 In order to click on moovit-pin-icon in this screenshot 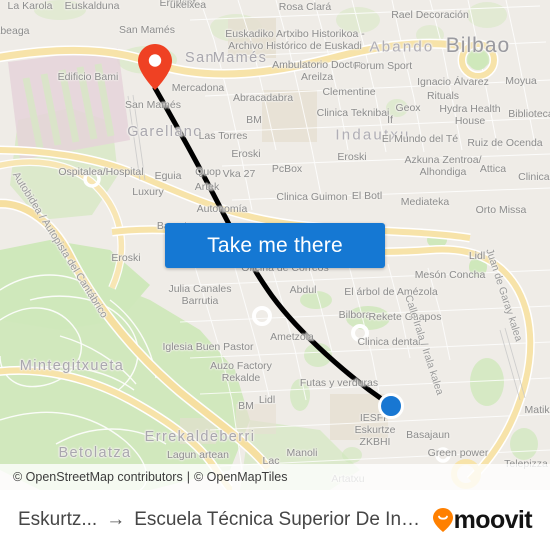, I will do `click(442, 520)`.